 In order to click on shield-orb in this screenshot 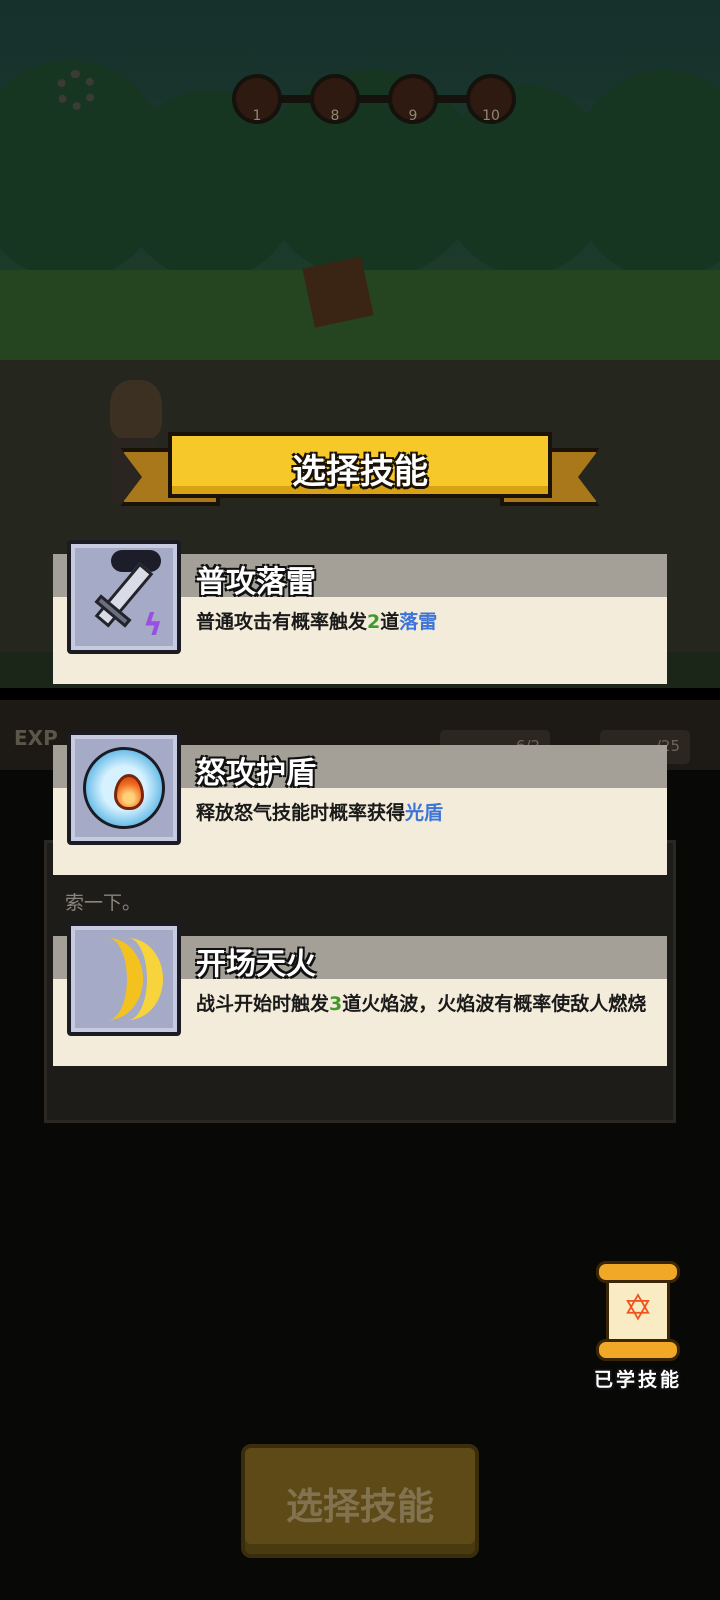, I will do `click(124, 788)`.